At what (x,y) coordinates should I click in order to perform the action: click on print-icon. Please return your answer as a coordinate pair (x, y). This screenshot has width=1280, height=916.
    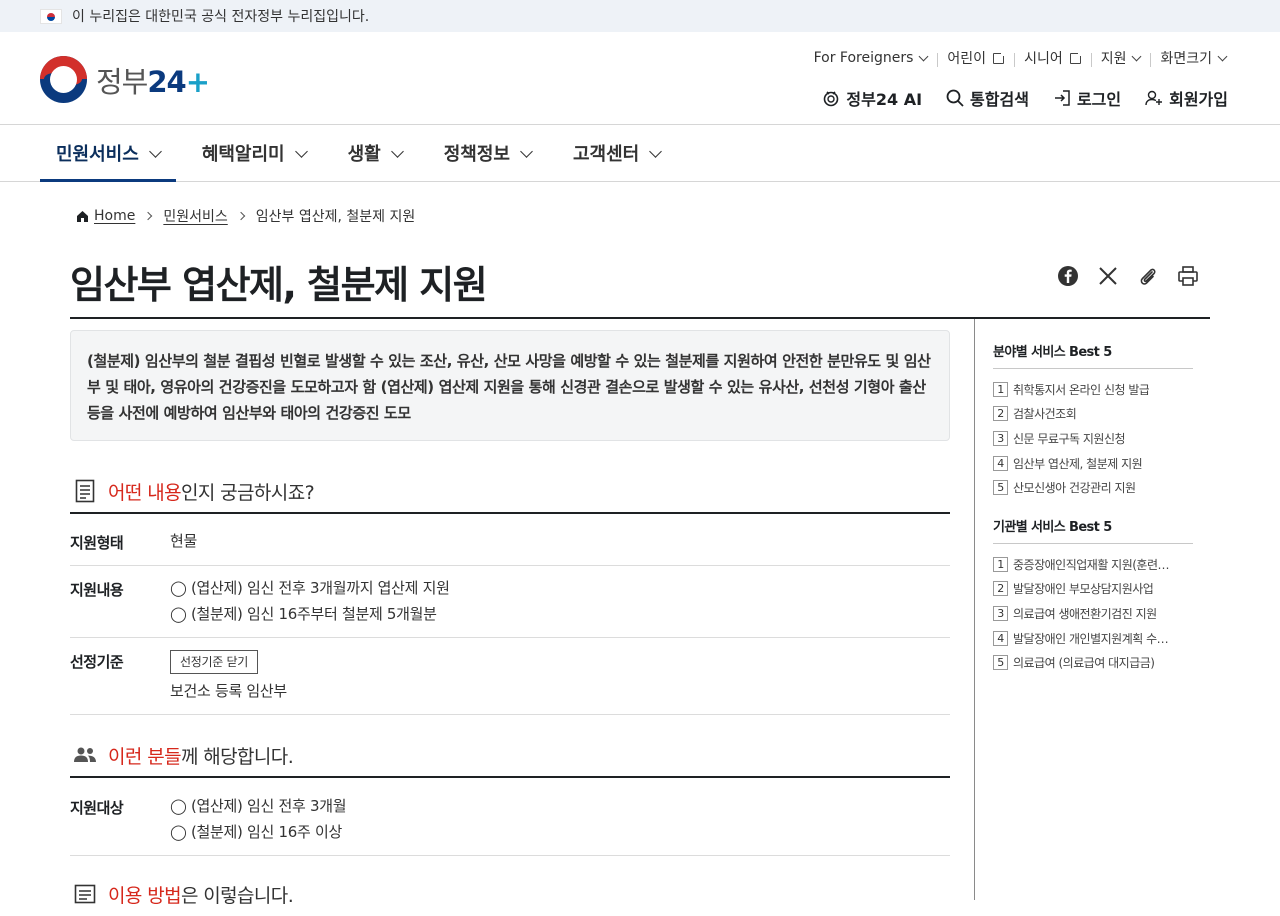
    Looking at the image, I should click on (1188, 276).